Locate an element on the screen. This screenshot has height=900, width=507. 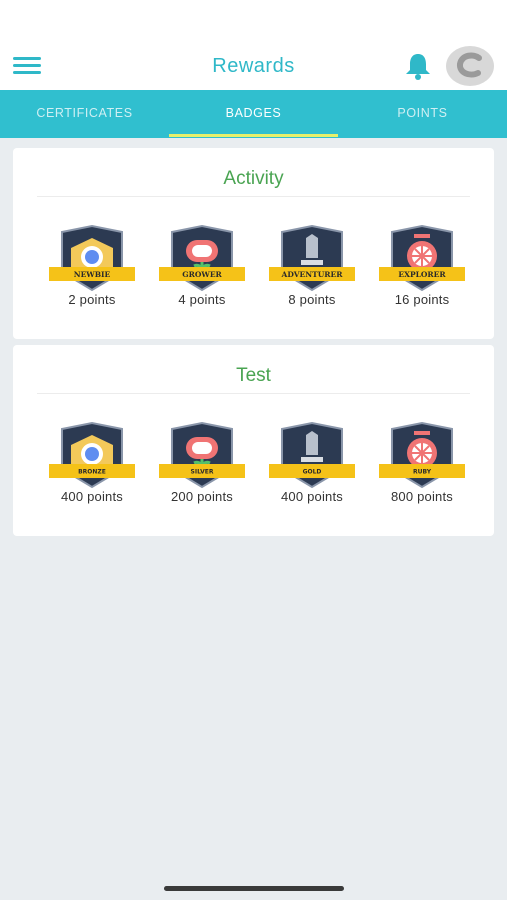
tab-certificates: CERTIFICATES is located at coordinates (84, 114).